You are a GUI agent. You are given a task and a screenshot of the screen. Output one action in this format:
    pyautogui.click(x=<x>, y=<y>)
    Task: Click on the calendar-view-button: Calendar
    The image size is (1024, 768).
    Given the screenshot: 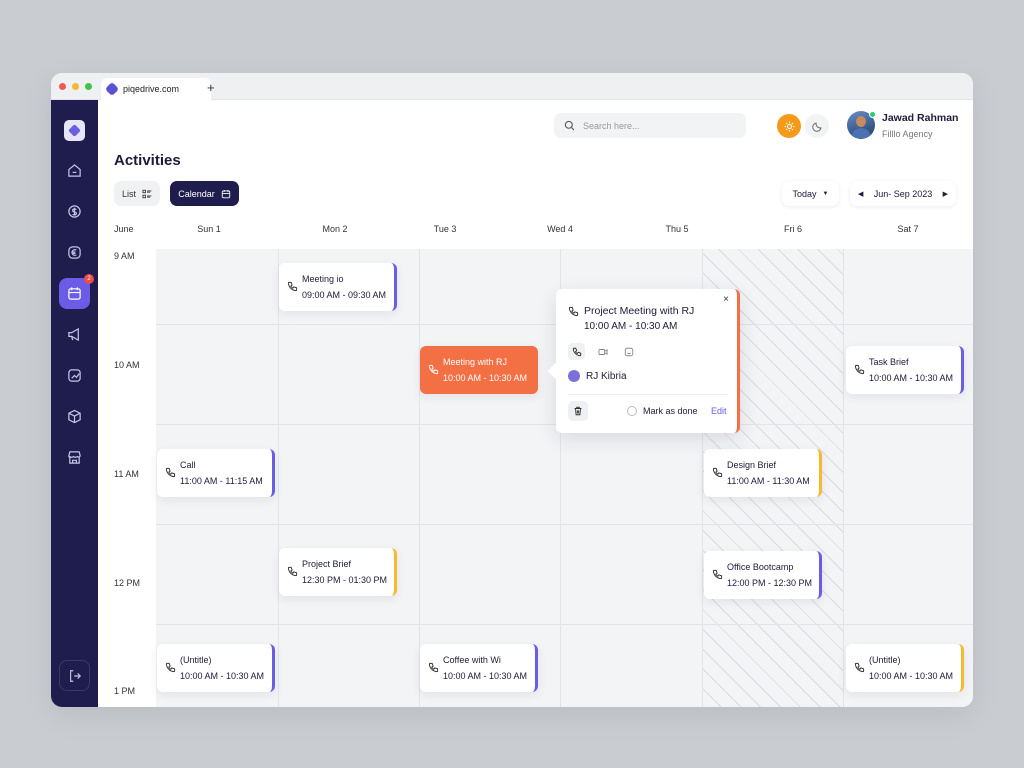 What is the action you would take?
    pyautogui.click(x=204, y=193)
    